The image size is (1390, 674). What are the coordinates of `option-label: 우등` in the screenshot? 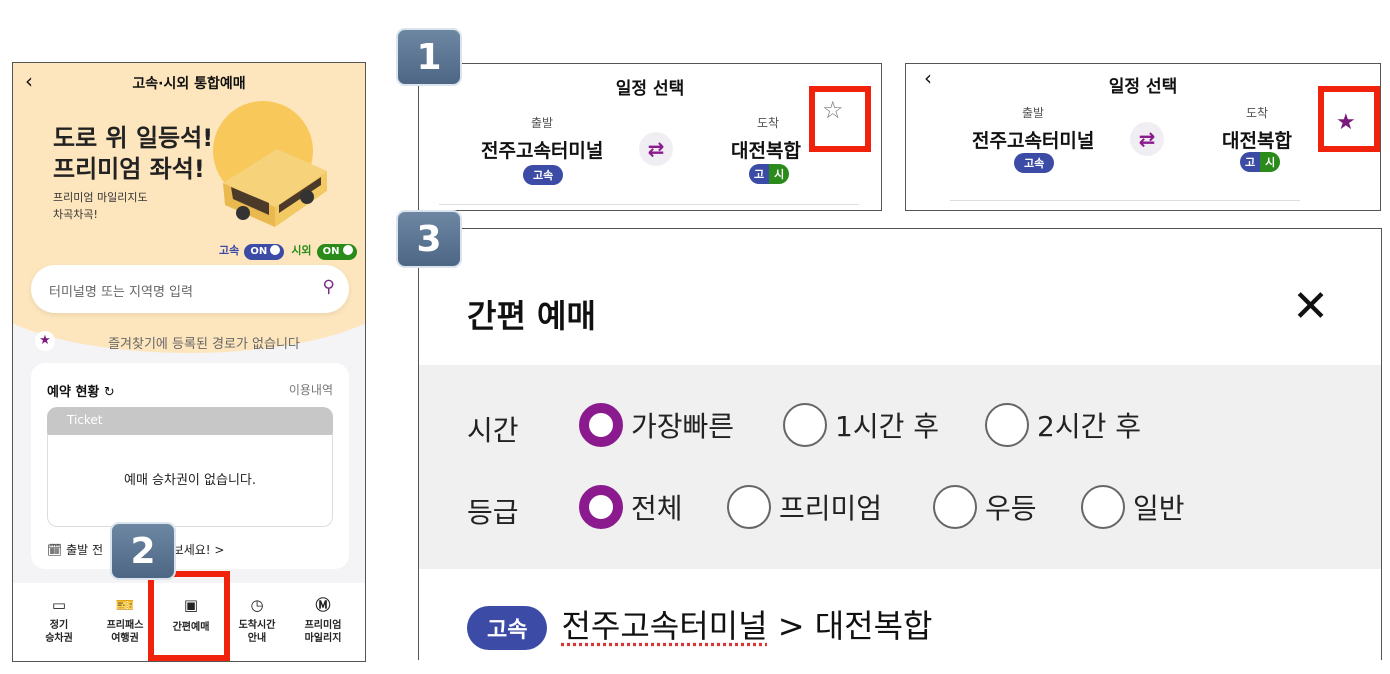 It's located at (1011, 508).